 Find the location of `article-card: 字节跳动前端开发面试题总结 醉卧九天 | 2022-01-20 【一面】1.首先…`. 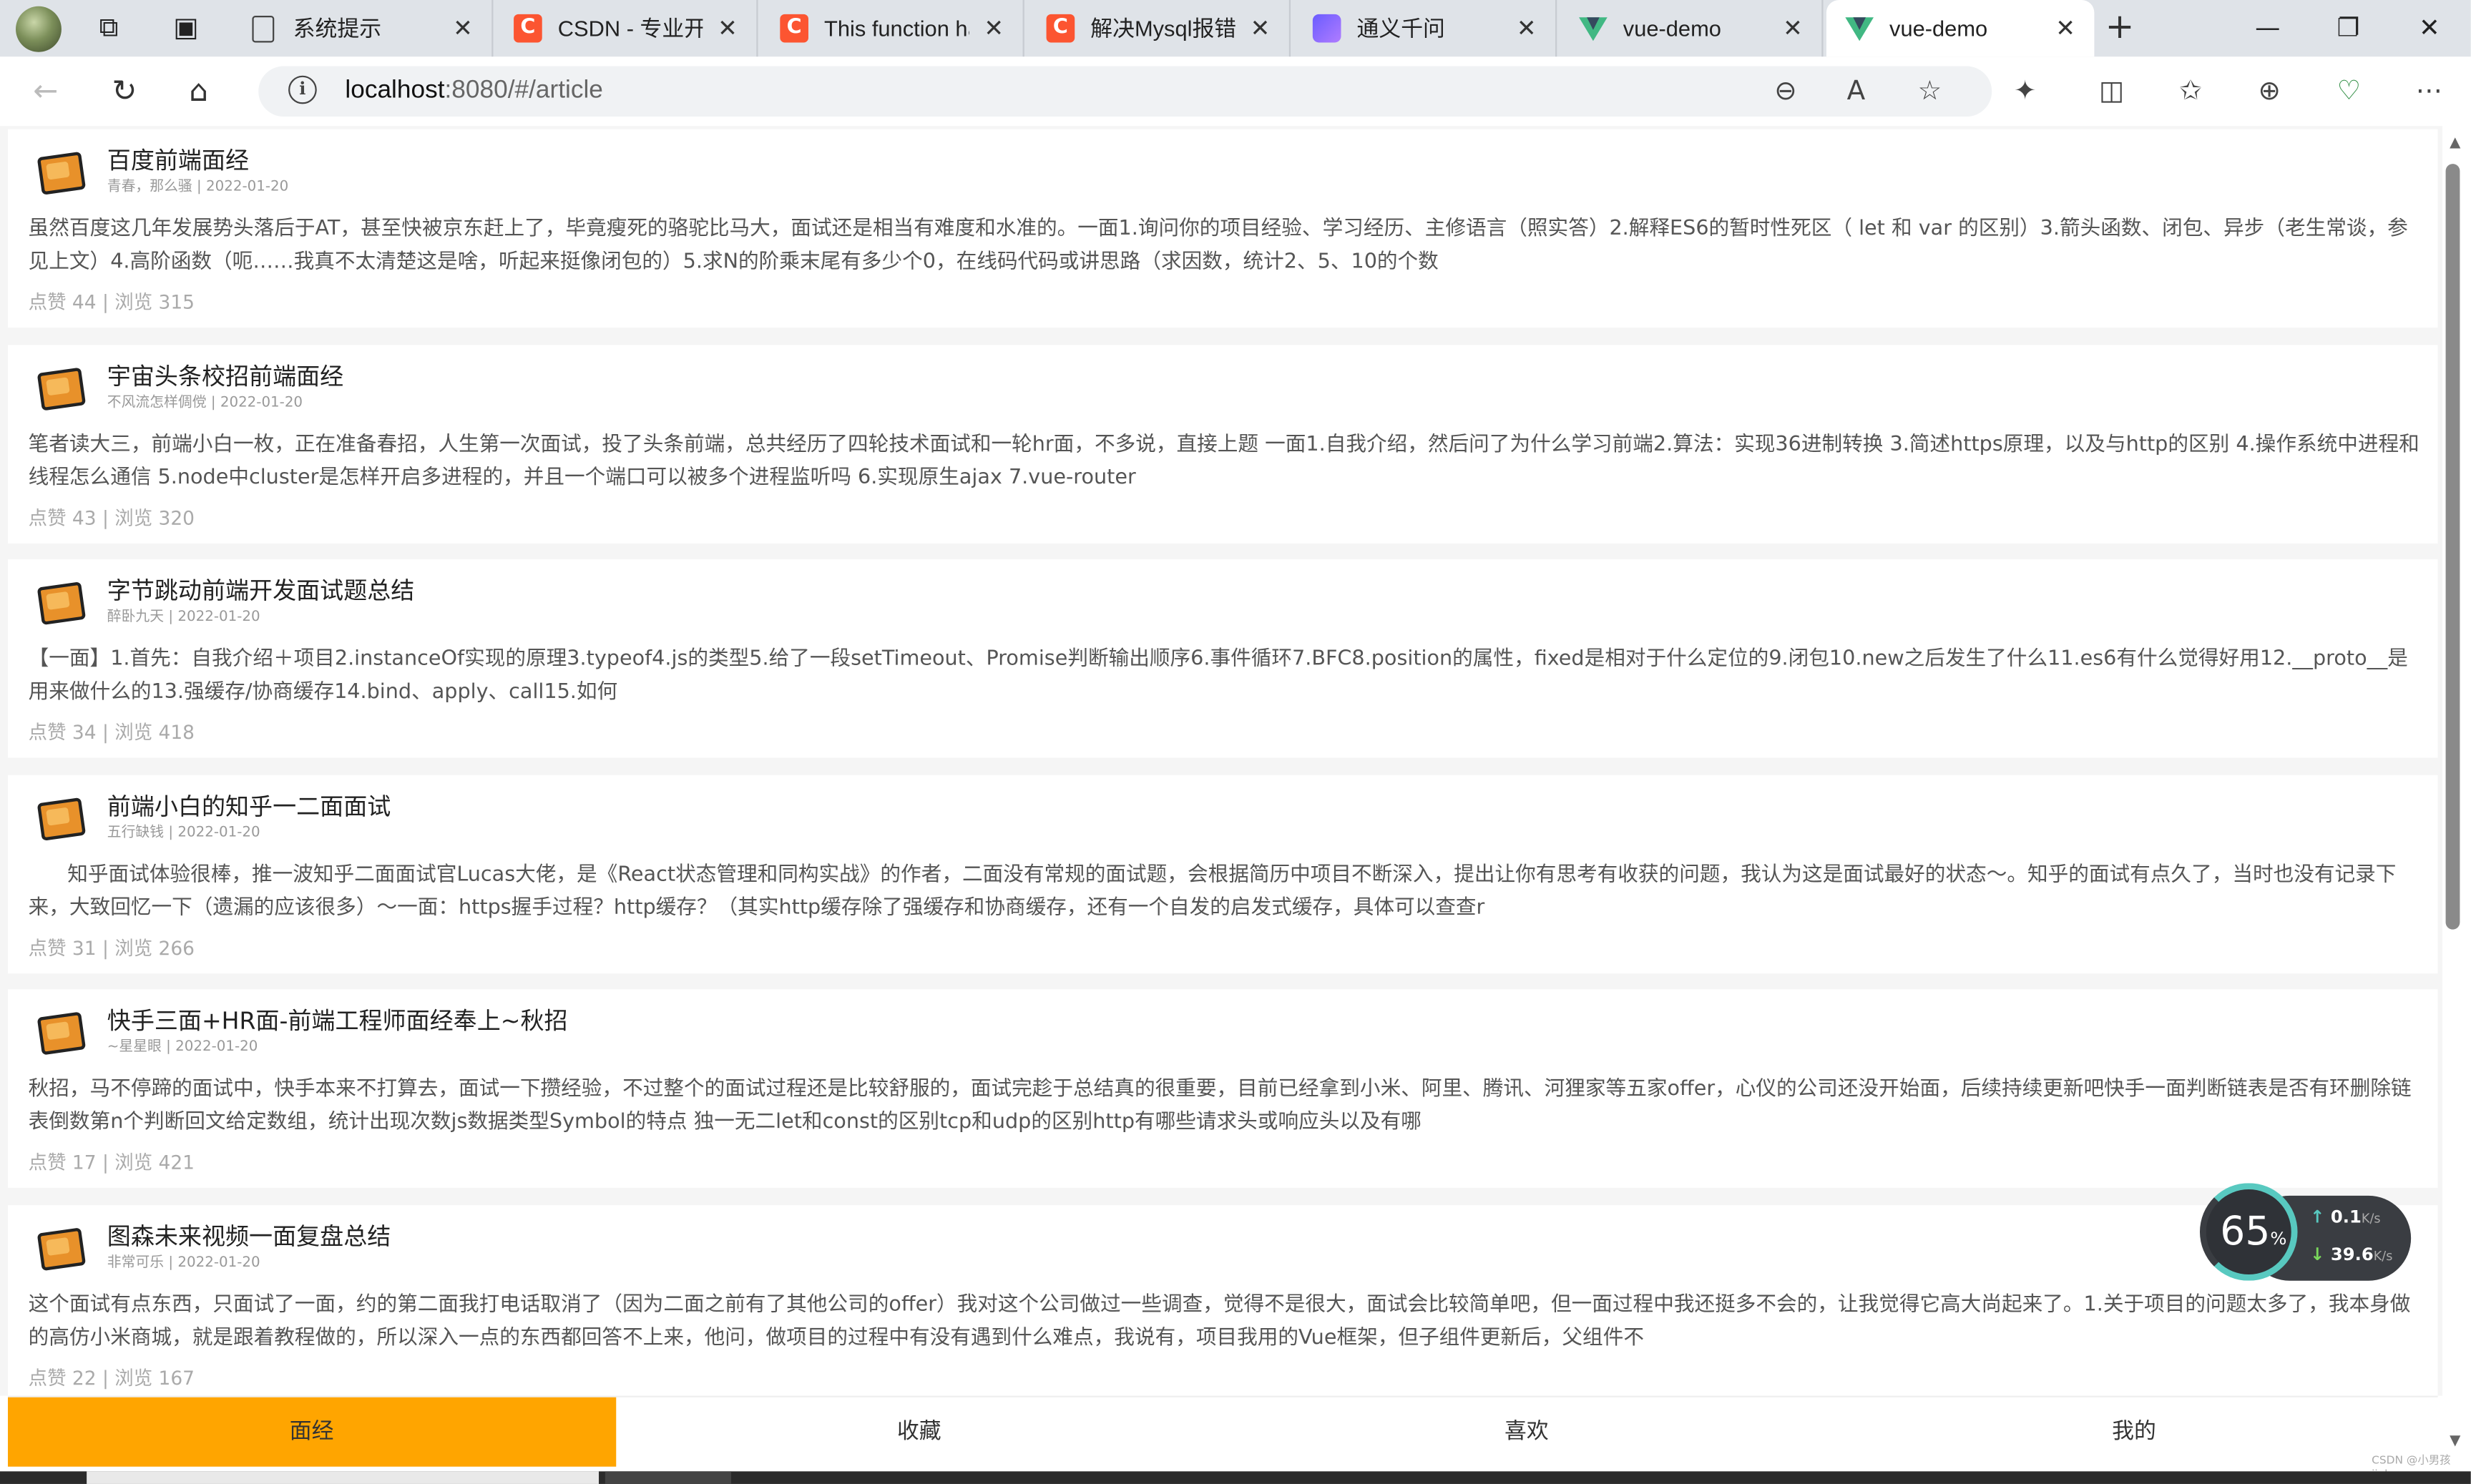

article-card: 字节跳动前端开发面试题总结 醉卧九天 | 2022-01-20 【一面】1.首先… is located at coordinates (1223, 658).